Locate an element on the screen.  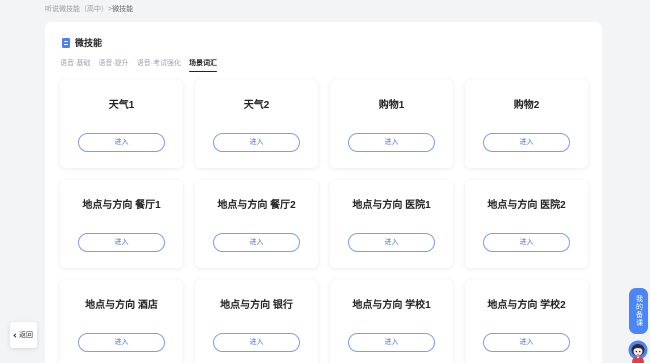
scene-card: 地点与方向 餐厅2 进入 is located at coordinates (256, 224).